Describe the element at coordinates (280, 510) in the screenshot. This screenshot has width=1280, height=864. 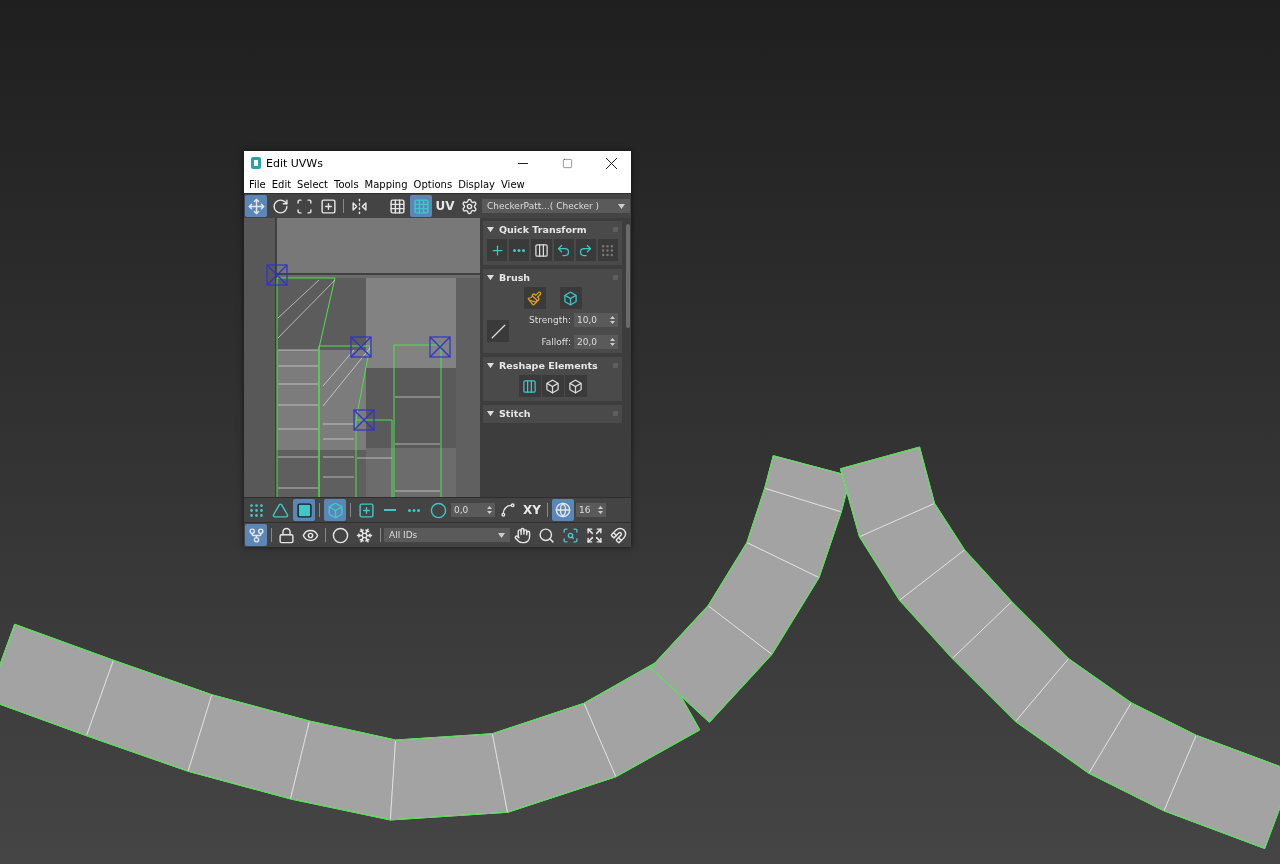
I see `triangle-icon` at that location.